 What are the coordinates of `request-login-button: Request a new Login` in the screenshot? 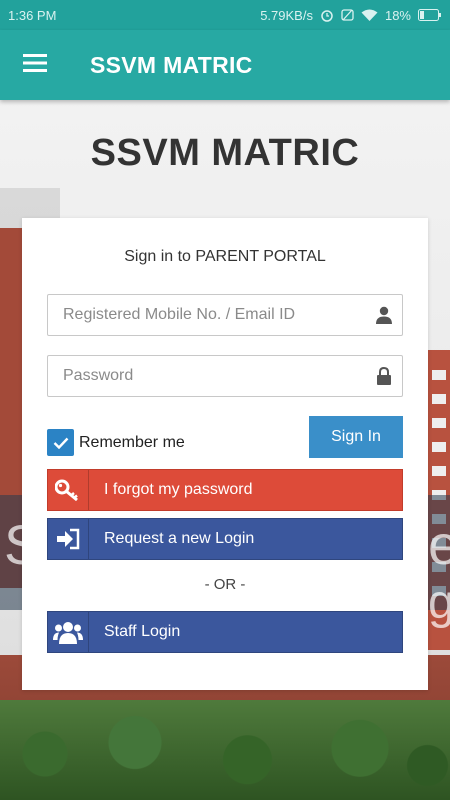 It's located at (225, 539).